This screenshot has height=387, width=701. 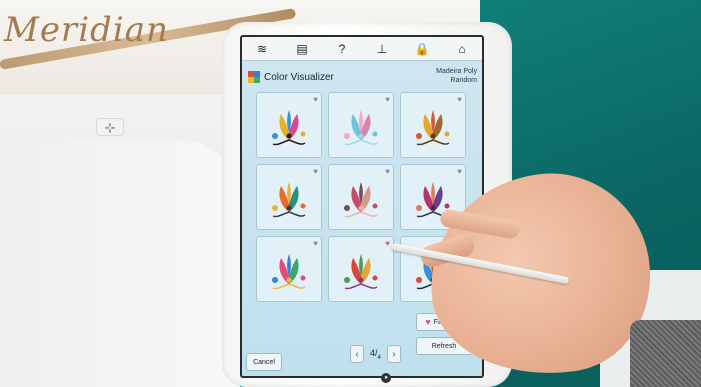 What do you see at coordinates (86, 30) in the screenshot?
I see `machine-brand-text: Meridian` at bounding box center [86, 30].